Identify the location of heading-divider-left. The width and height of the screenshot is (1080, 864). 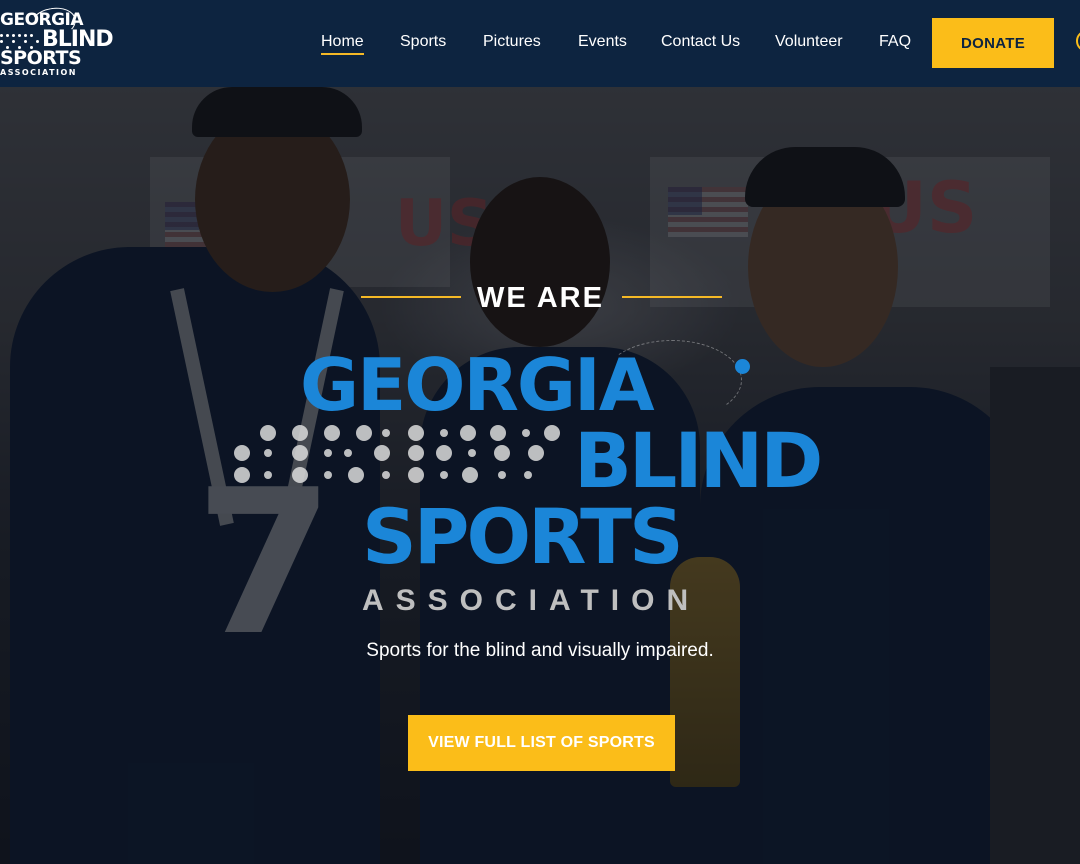
(411, 297).